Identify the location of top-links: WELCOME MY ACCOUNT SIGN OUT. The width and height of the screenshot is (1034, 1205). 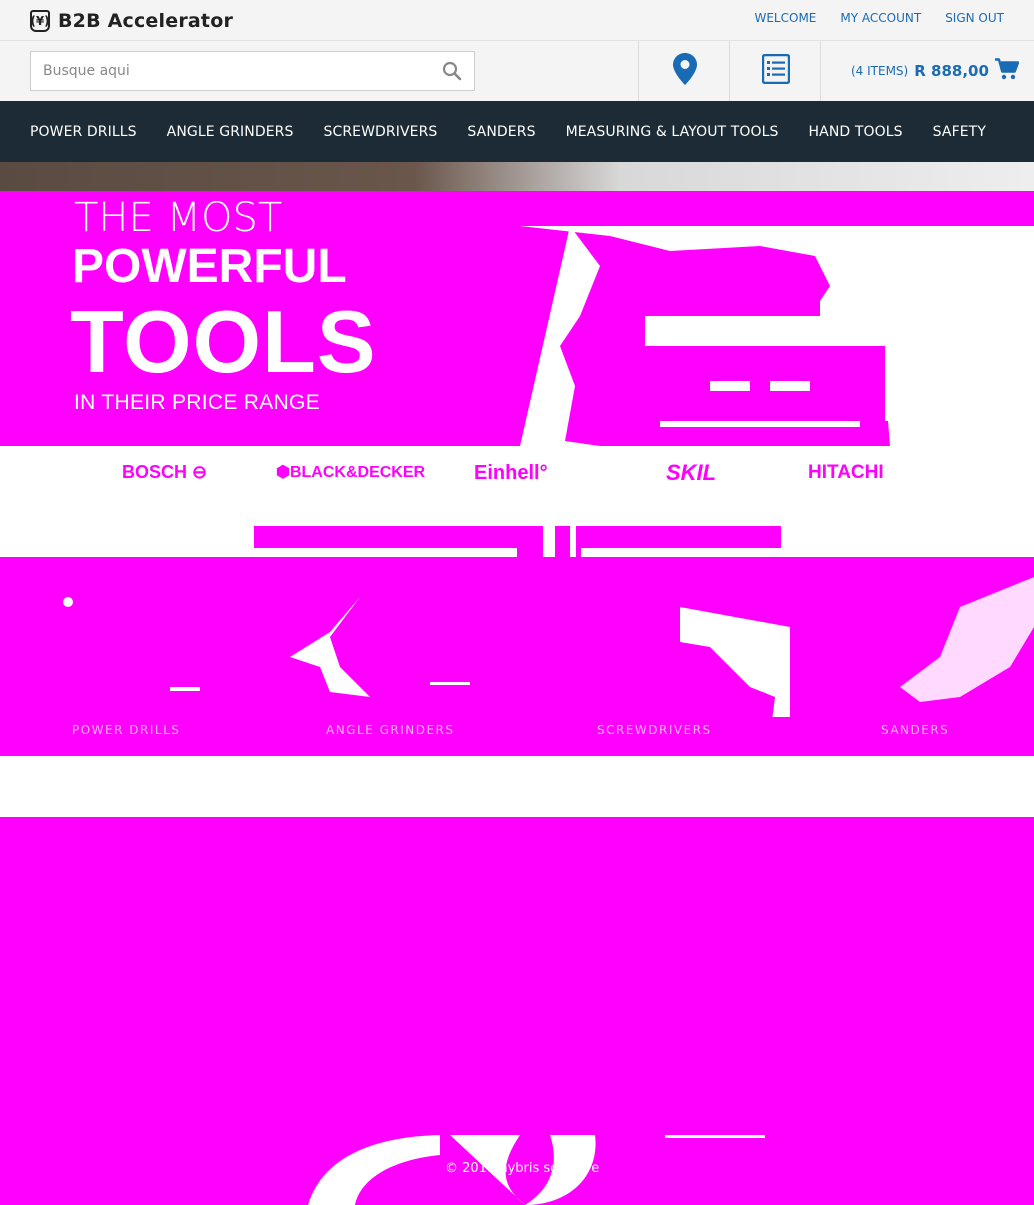
(879, 18).